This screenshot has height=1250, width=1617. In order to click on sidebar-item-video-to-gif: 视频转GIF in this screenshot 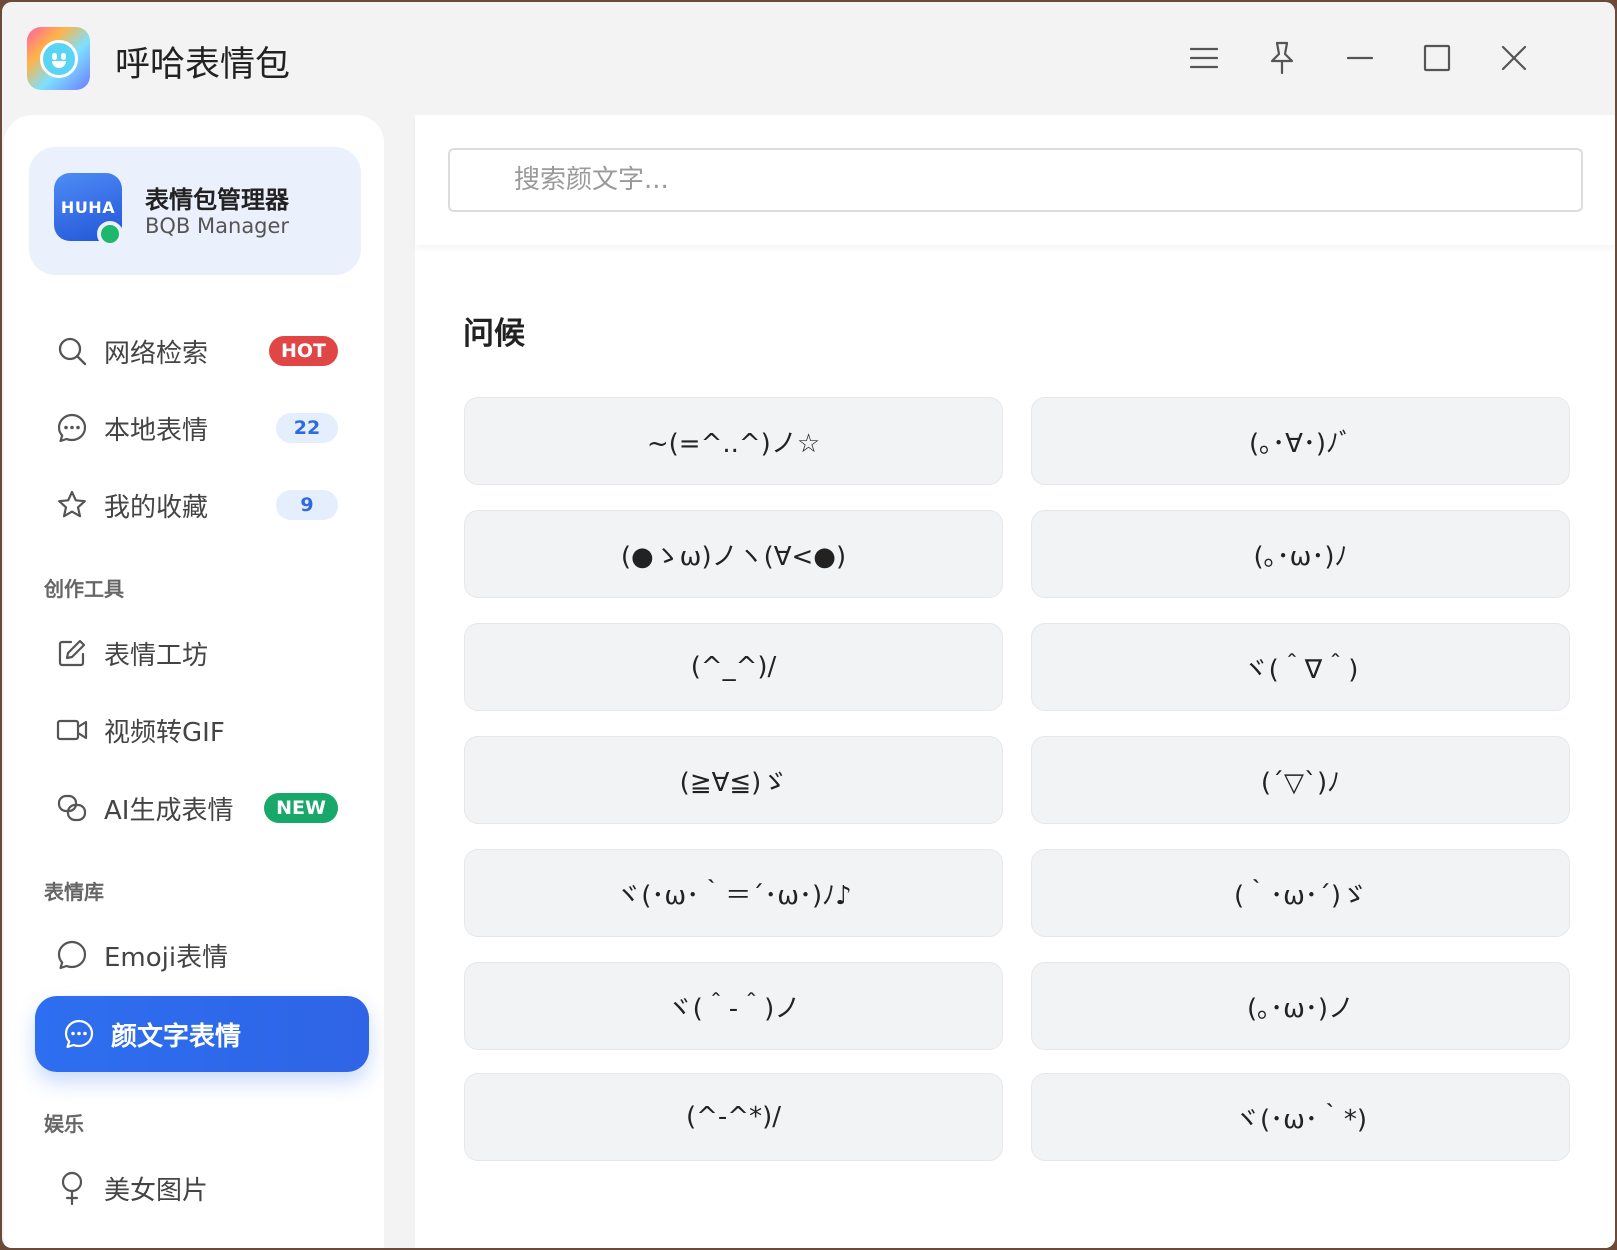, I will do `click(201, 730)`.